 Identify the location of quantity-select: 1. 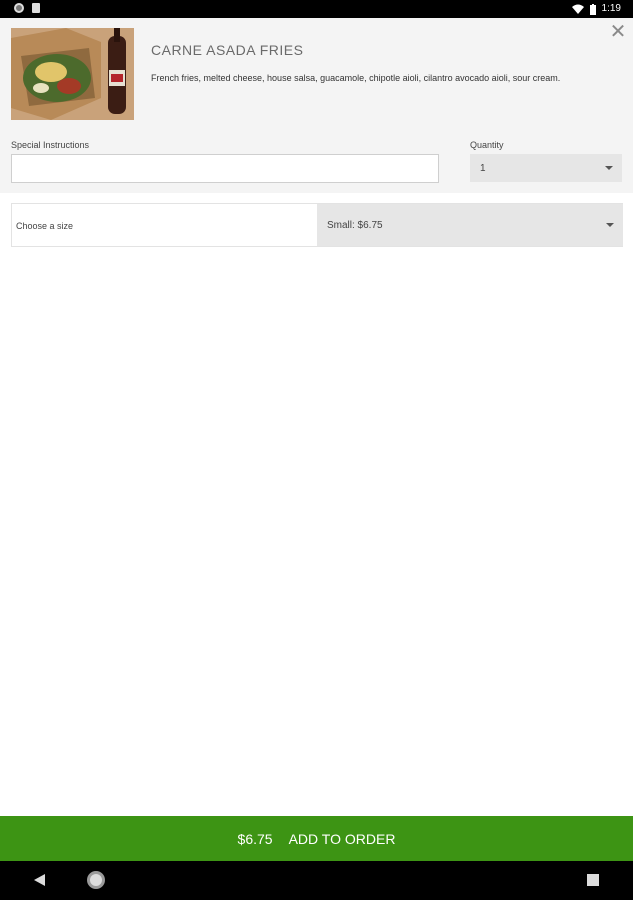
(546, 168).